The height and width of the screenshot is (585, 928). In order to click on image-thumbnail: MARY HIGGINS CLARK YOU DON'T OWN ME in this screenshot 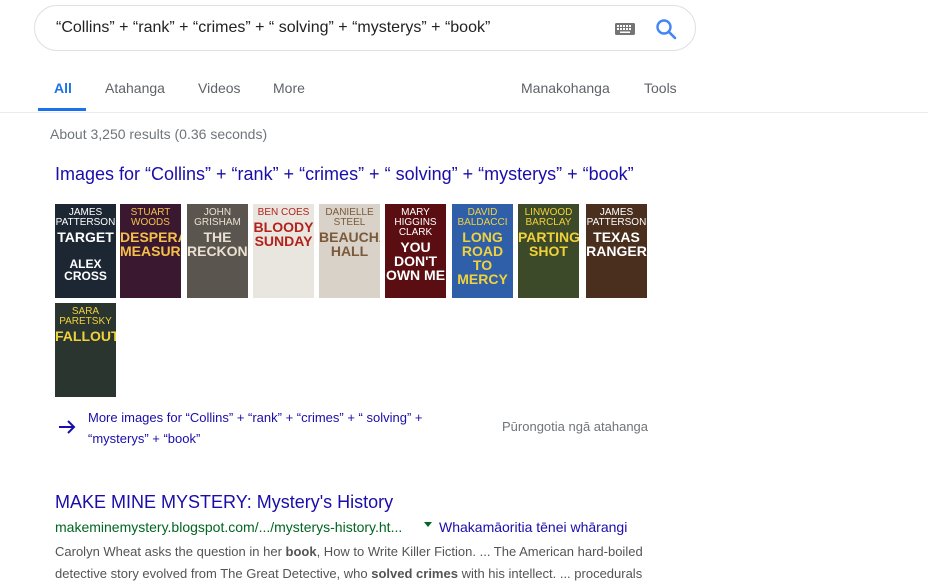, I will do `click(415, 251)`.